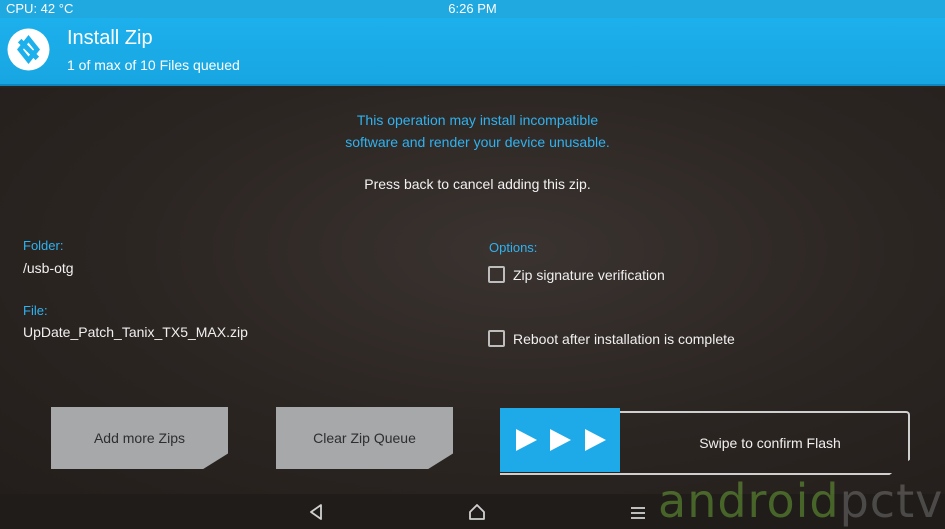  What do you see at coordinates (135, 332) in the screenshot?
I see `file-value: UpDate_Patch_Tanix_TX5_MAX.zip` at bounding box center [135, 332].